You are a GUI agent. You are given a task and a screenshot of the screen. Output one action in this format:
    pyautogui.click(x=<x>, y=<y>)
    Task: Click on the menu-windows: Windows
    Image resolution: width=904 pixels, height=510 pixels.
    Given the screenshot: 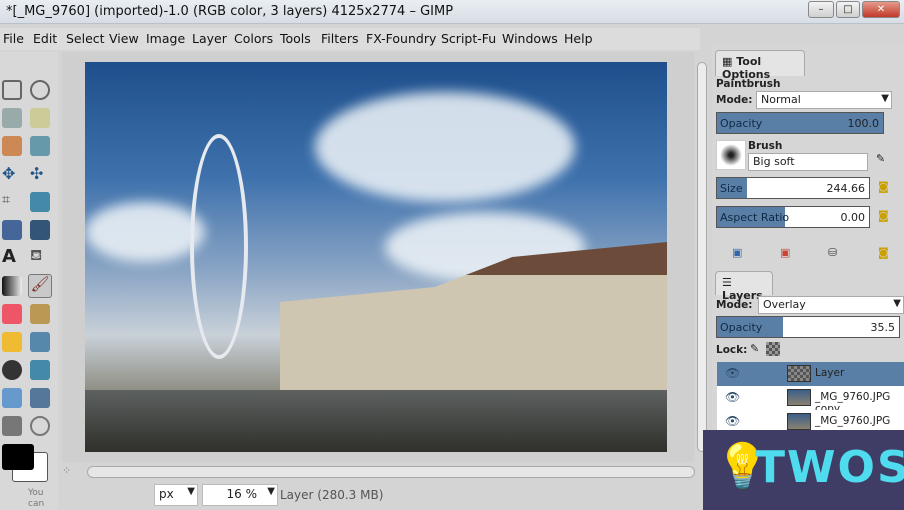 What is the action you would take?
    pyautogui.click(x=530, y=38)
    